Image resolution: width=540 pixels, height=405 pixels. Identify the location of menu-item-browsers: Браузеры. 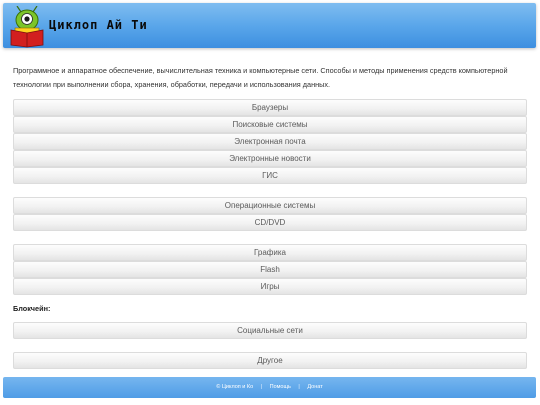
(270, 107).